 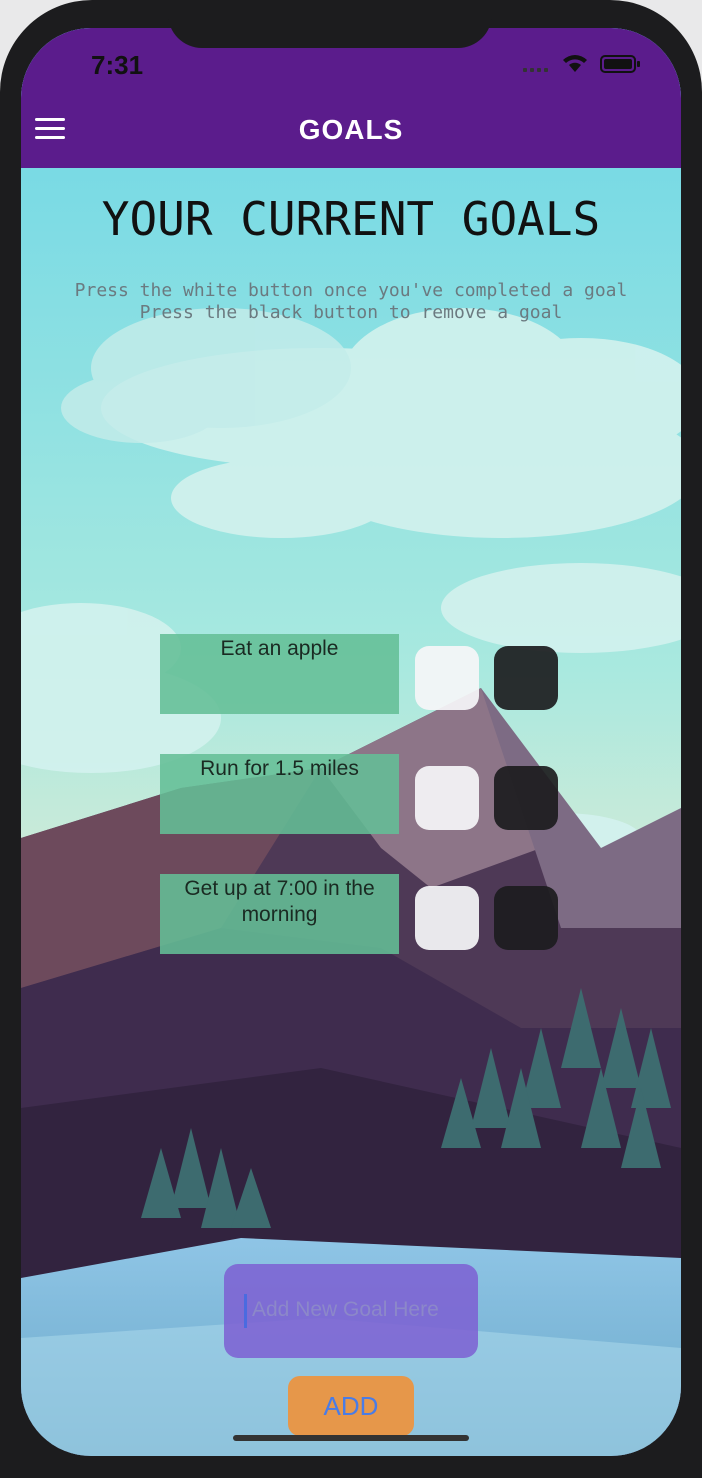 I want to click on status-icons, so click(x=581, y=64).